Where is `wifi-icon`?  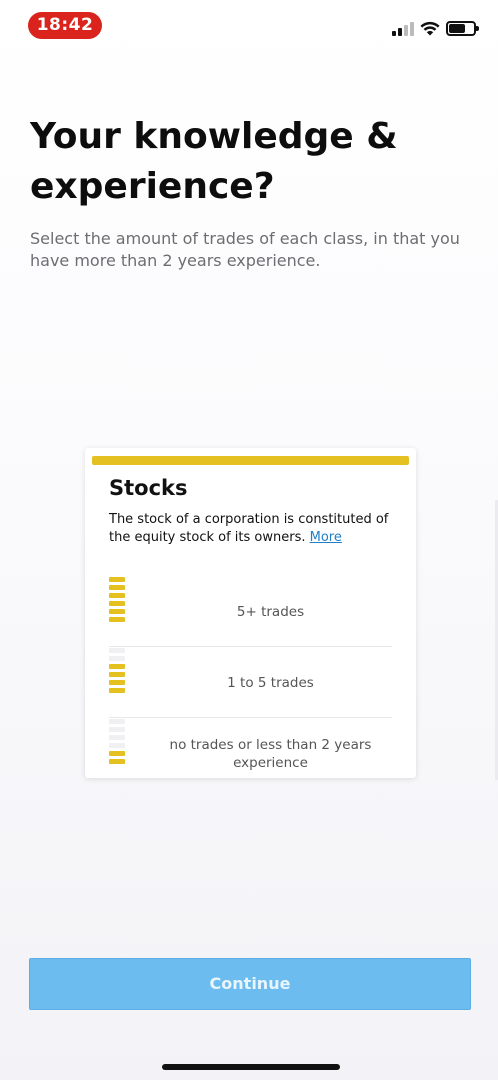 wifi-icon is located at coordinates (430, 28).